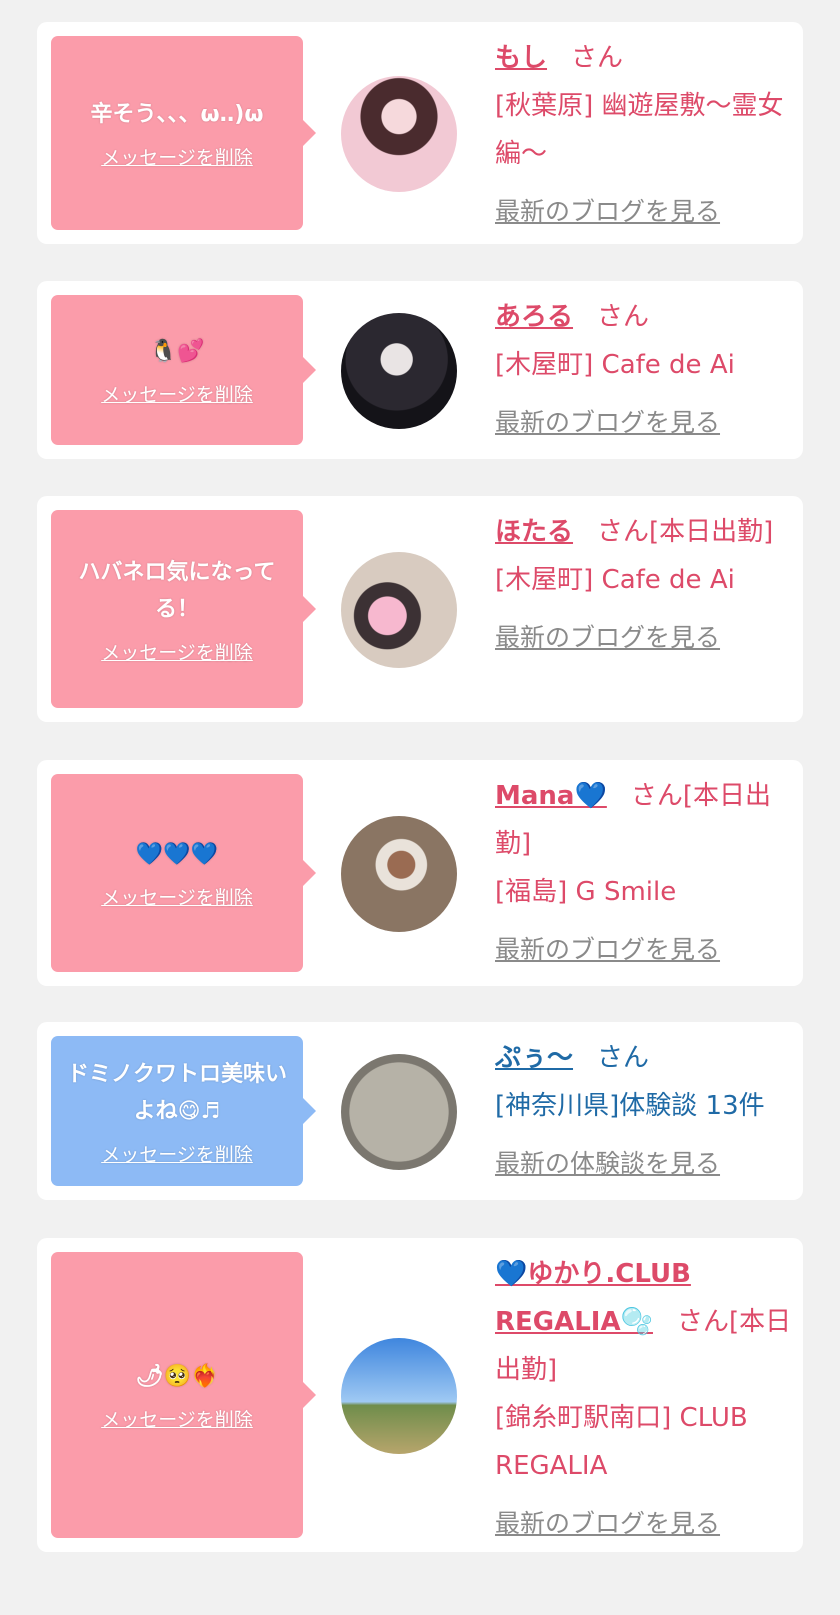 This screenshot has width=840, height=1615. What do you see at coordinates (176, 1092) in the screenshot?
I see `message-text: ドミノクワトロ美味いよね😋♬` at bounding box center [176, 1092].